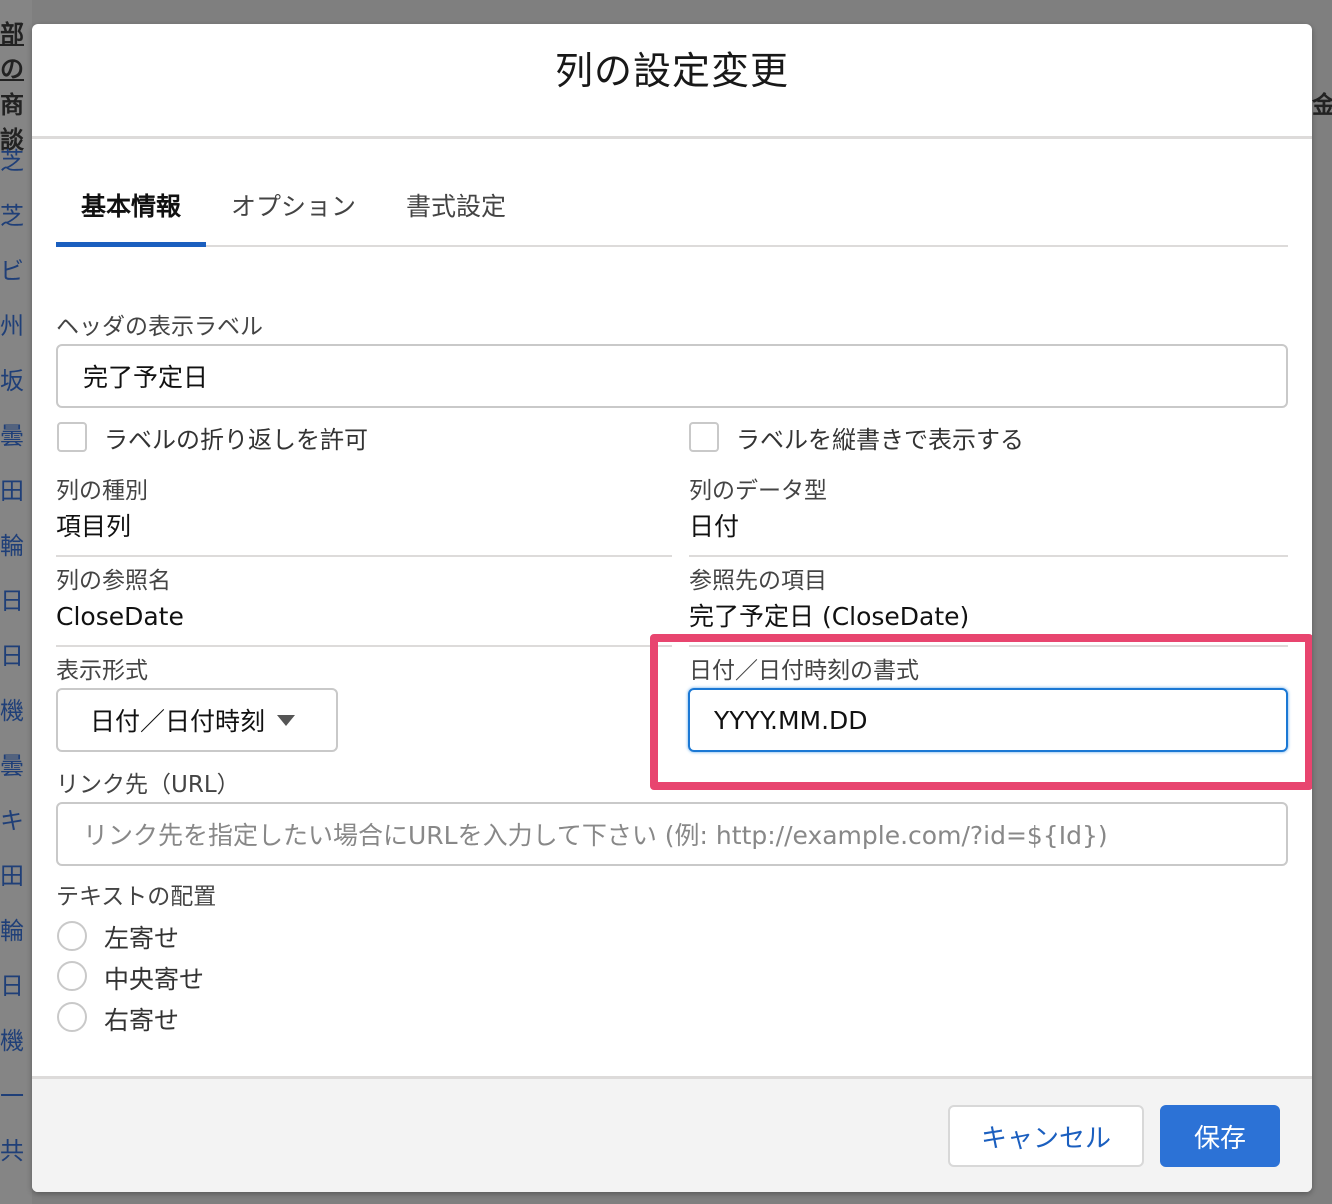 This screenshot has width=1332, height=1204. Describe the element at coordinates (672, 376) in the screenshot. I see `header-label-input: 完了予定日` at that location.